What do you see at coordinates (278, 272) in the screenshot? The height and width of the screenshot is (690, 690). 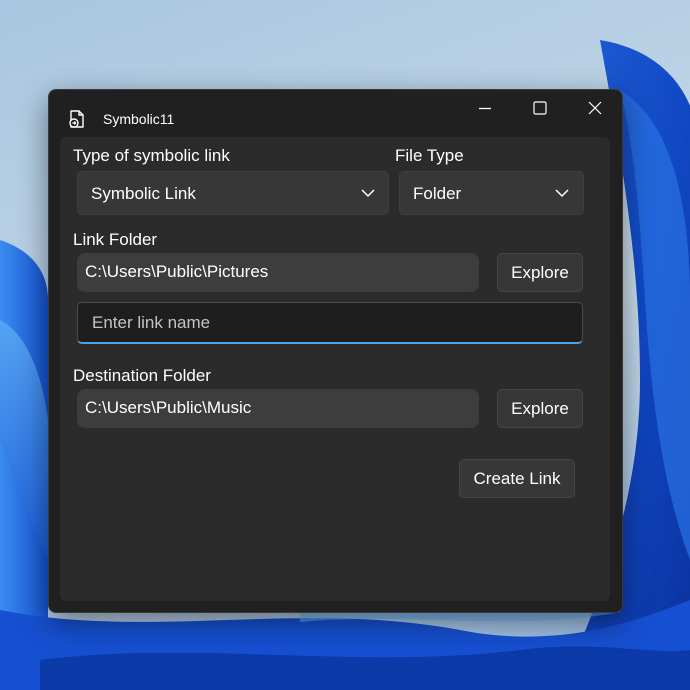 I see `link-folder-path: C:\Users\Public\Pictures` at bounding box center [278, 272].